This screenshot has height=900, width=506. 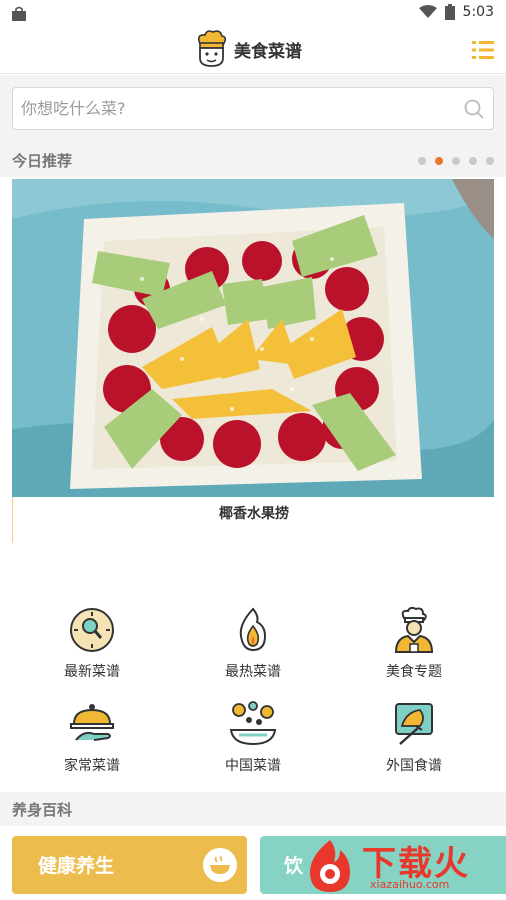 I want to click on category-label: 最新菜谱, so click(x=92, y=672).